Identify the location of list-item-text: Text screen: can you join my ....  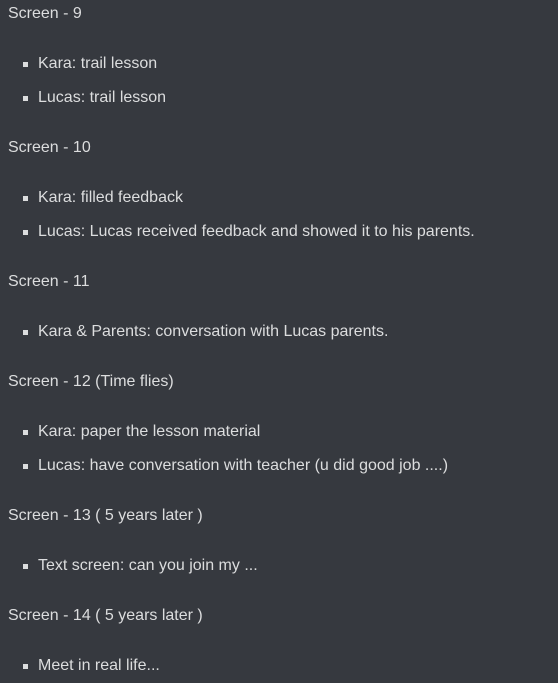
(148, 565).